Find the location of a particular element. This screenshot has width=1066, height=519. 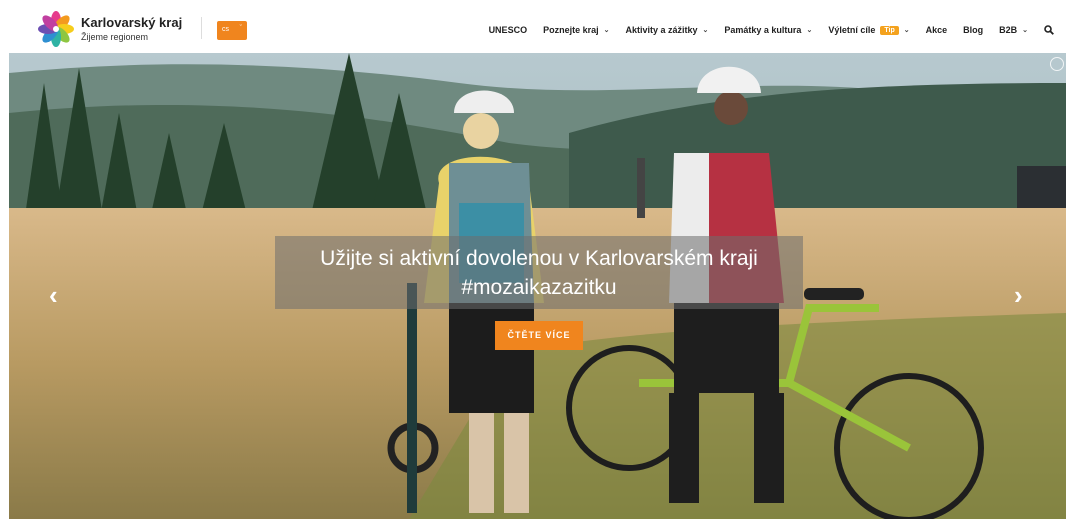

nav-item-blog: Blog is located at coordinates (973, 30).